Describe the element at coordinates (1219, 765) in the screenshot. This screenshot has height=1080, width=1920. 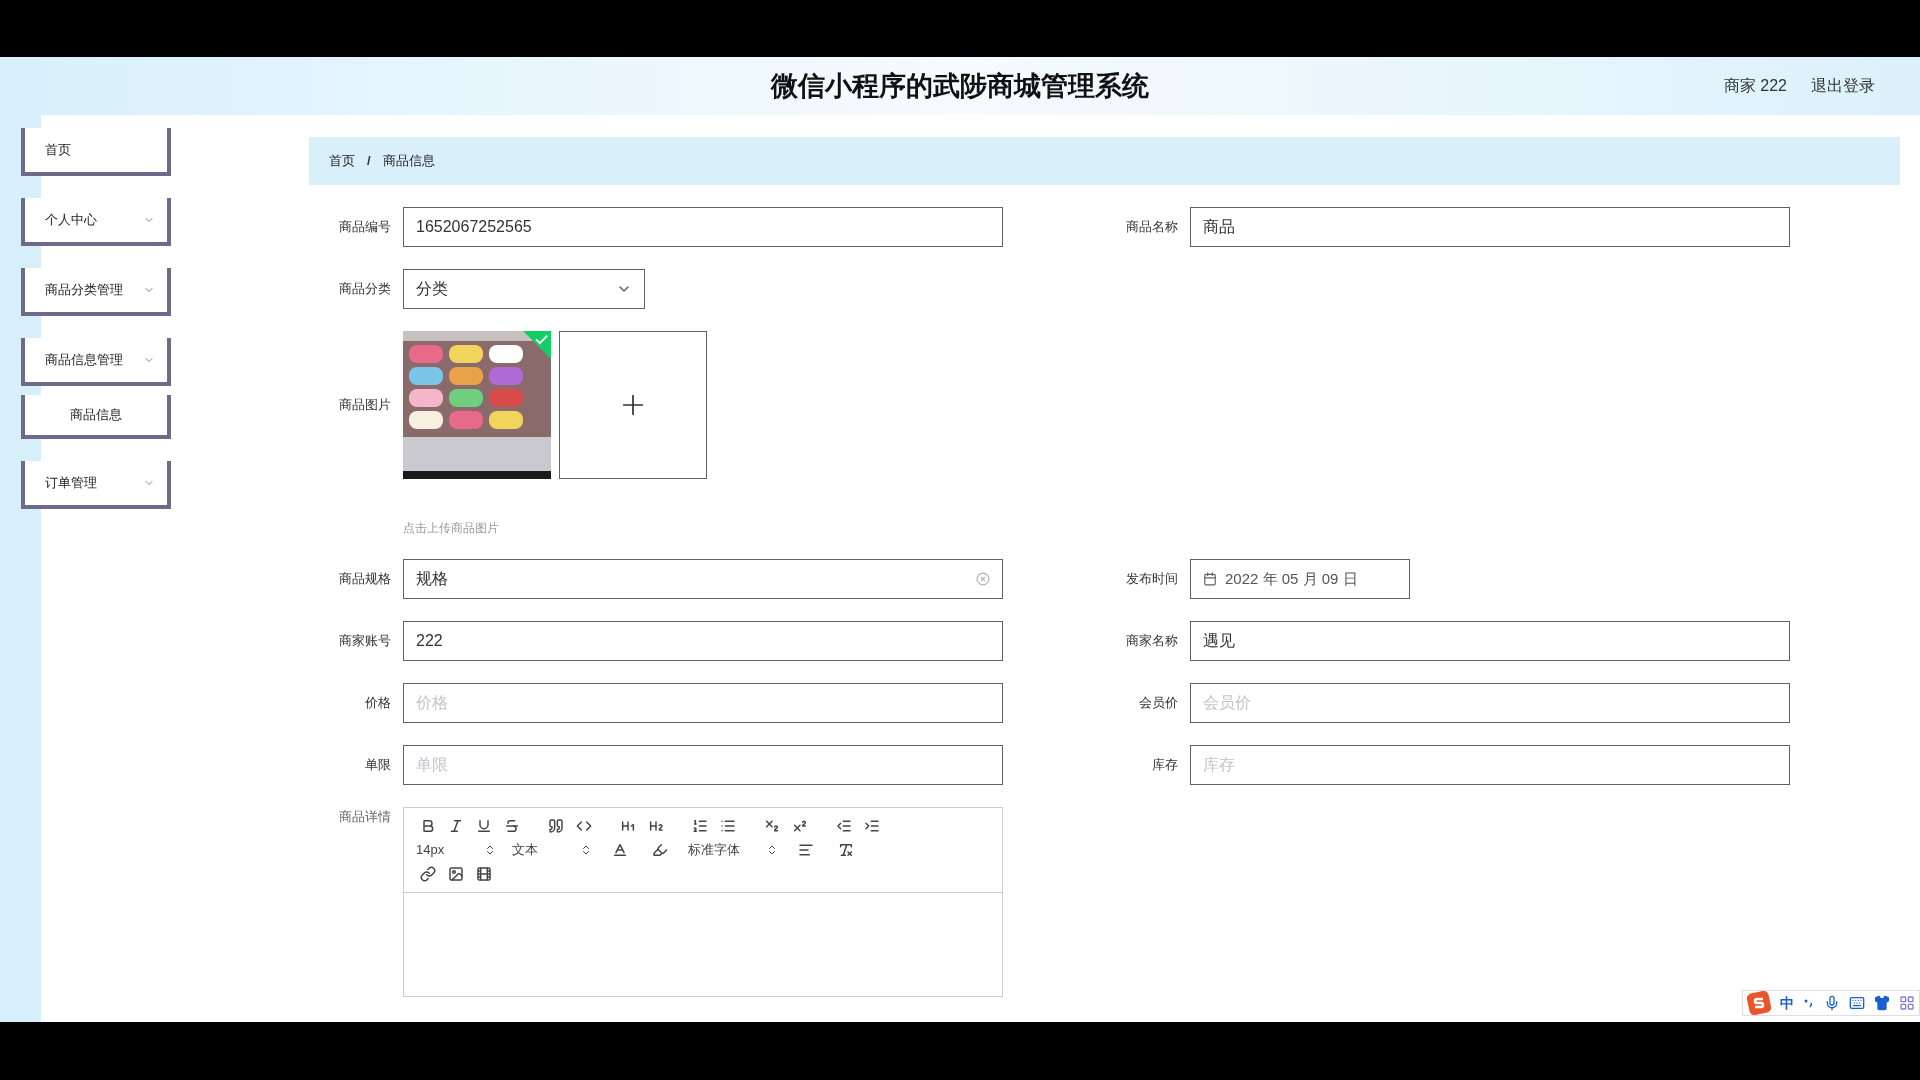
I see `field-placeholder: 库存` at that location.